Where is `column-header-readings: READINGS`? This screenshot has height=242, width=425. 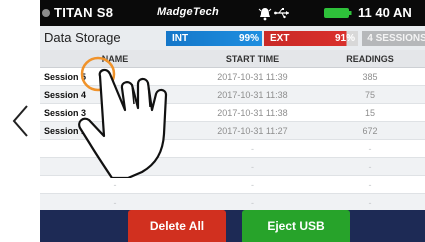 column-header-readings: READINGS is located at coordinates (370, 59).